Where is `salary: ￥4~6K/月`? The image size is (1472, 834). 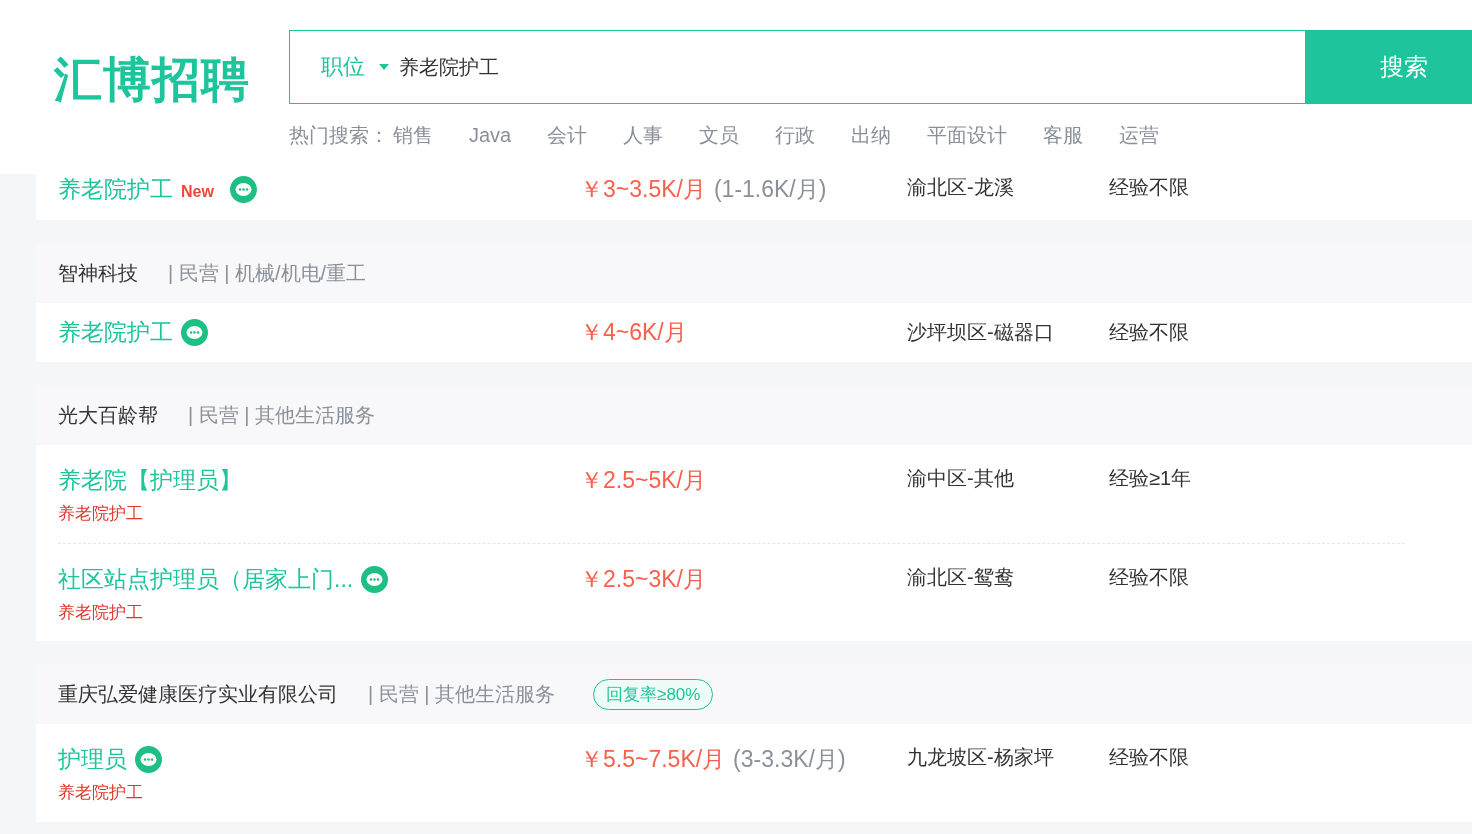 salary: ￥4~6K/月 is located at coordinates (633, 332).